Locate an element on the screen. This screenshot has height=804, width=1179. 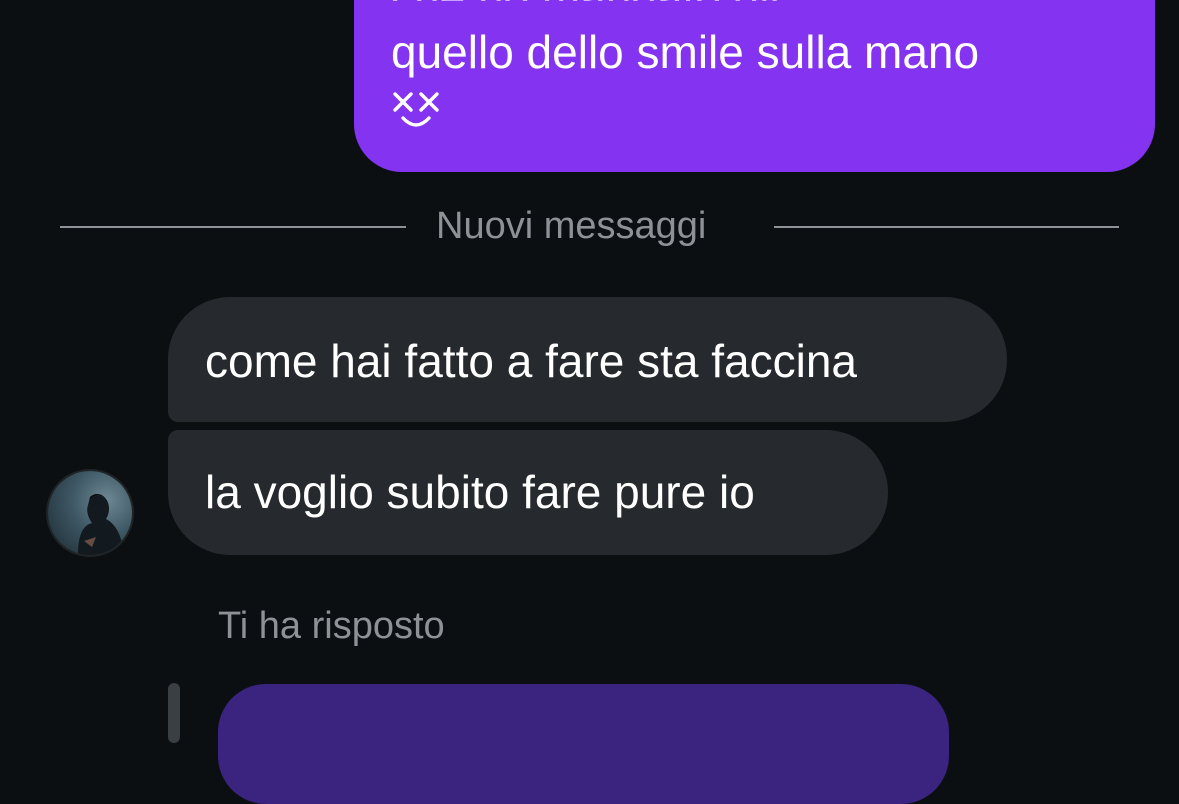
incoming-message-text: la voglio subito fare pure io is located at coordinates (480, 492).